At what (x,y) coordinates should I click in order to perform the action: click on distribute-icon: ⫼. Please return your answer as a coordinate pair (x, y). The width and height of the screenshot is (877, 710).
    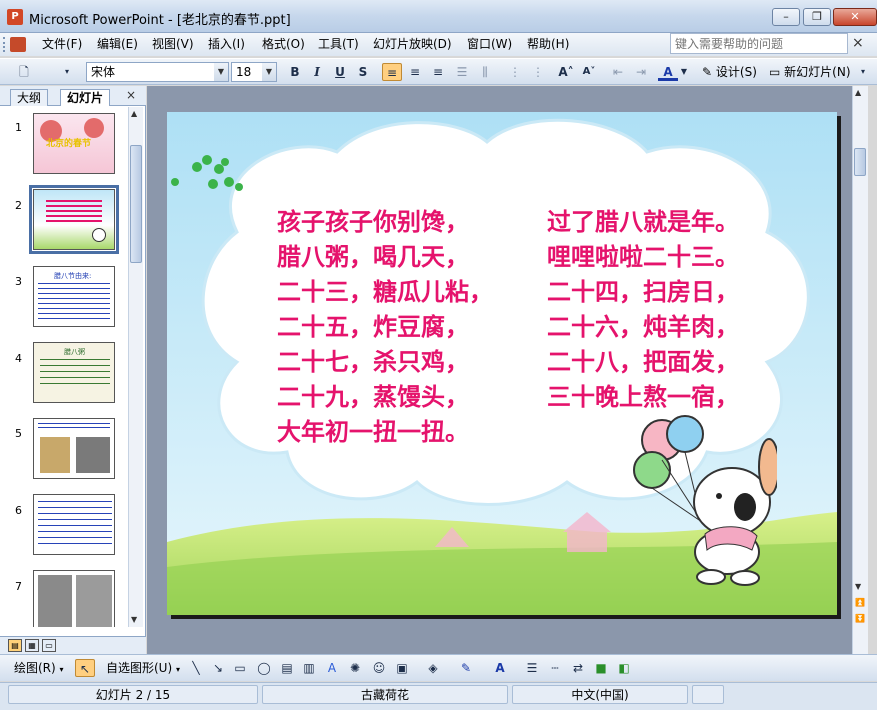
    Looking at the image, I should click on (485, 72).